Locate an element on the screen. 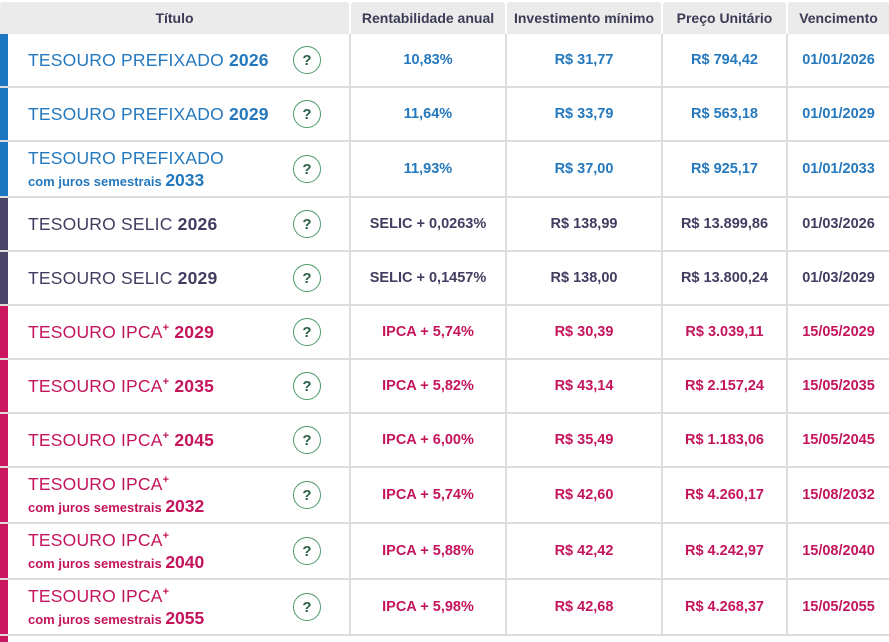  minimum-investment-value: R$ 30,39 is located at coordinates (583, 332).